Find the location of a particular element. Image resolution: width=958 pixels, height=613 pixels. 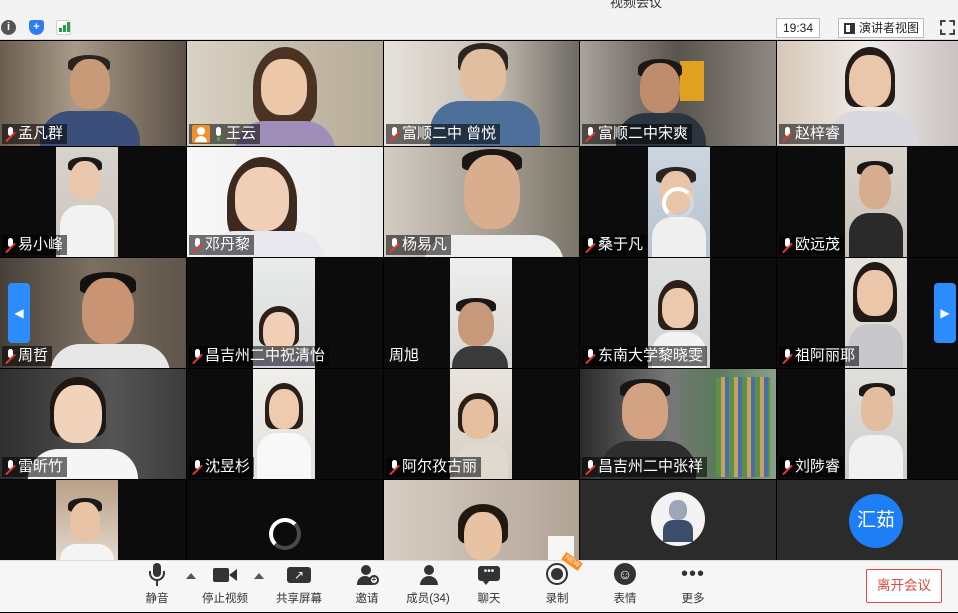

stop-video-button: 停止视频 is located at coordinates (225, 587).